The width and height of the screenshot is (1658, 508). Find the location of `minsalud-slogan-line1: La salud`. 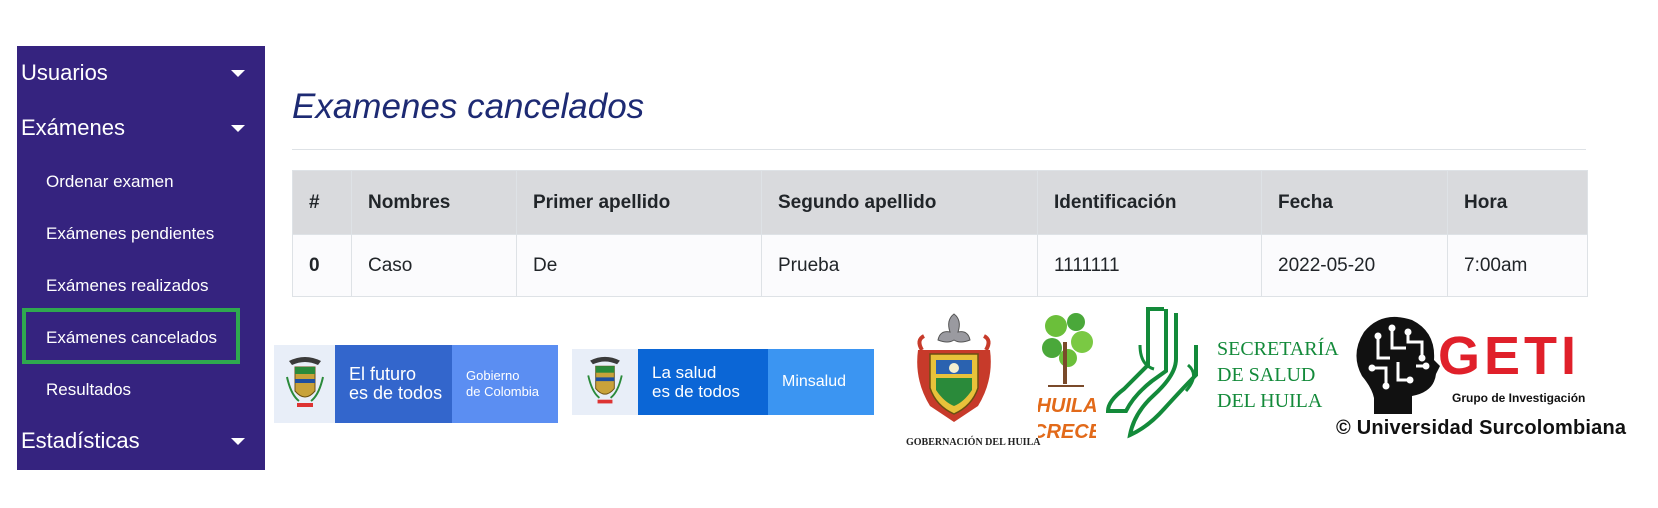

minsalud-slogan-line1: La salud is located at coordinates (684, 372).